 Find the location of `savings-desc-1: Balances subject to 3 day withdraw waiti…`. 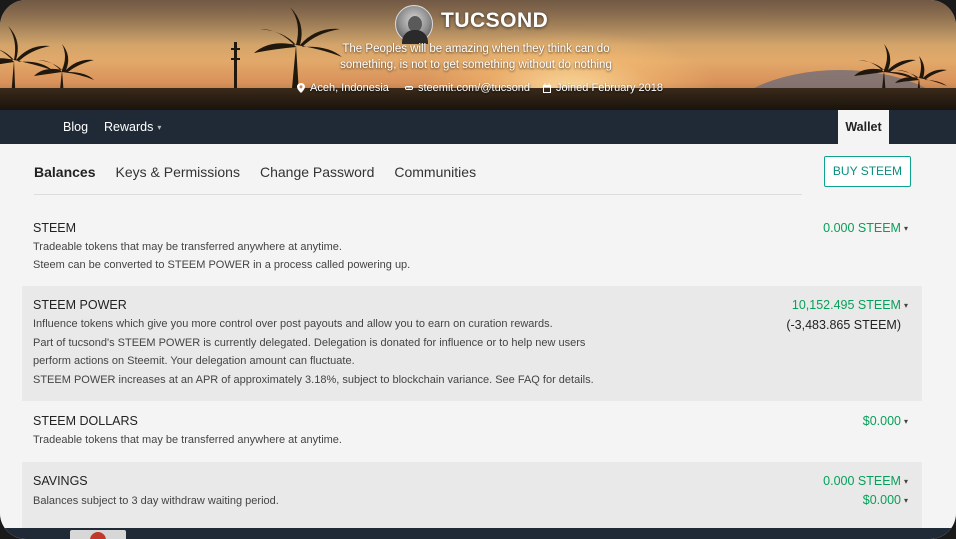

savings-desc-1: Balances subject to 3 day withdraw waiti… is located at coordinates (156, 501).